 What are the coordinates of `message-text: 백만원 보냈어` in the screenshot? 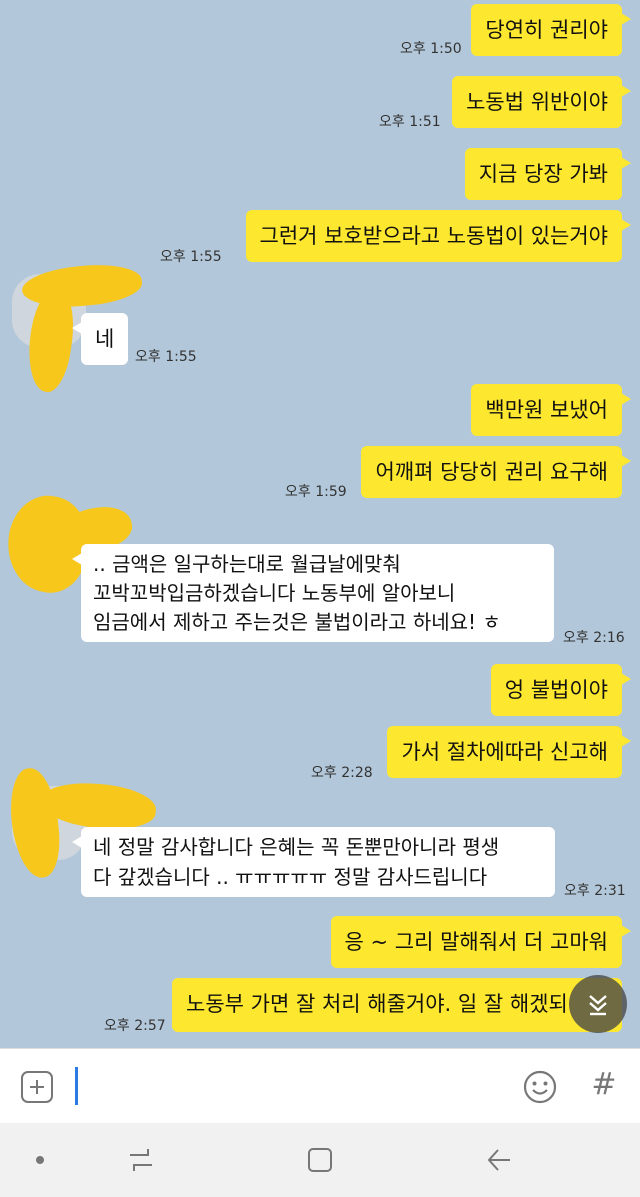 It's located at (546, 410).